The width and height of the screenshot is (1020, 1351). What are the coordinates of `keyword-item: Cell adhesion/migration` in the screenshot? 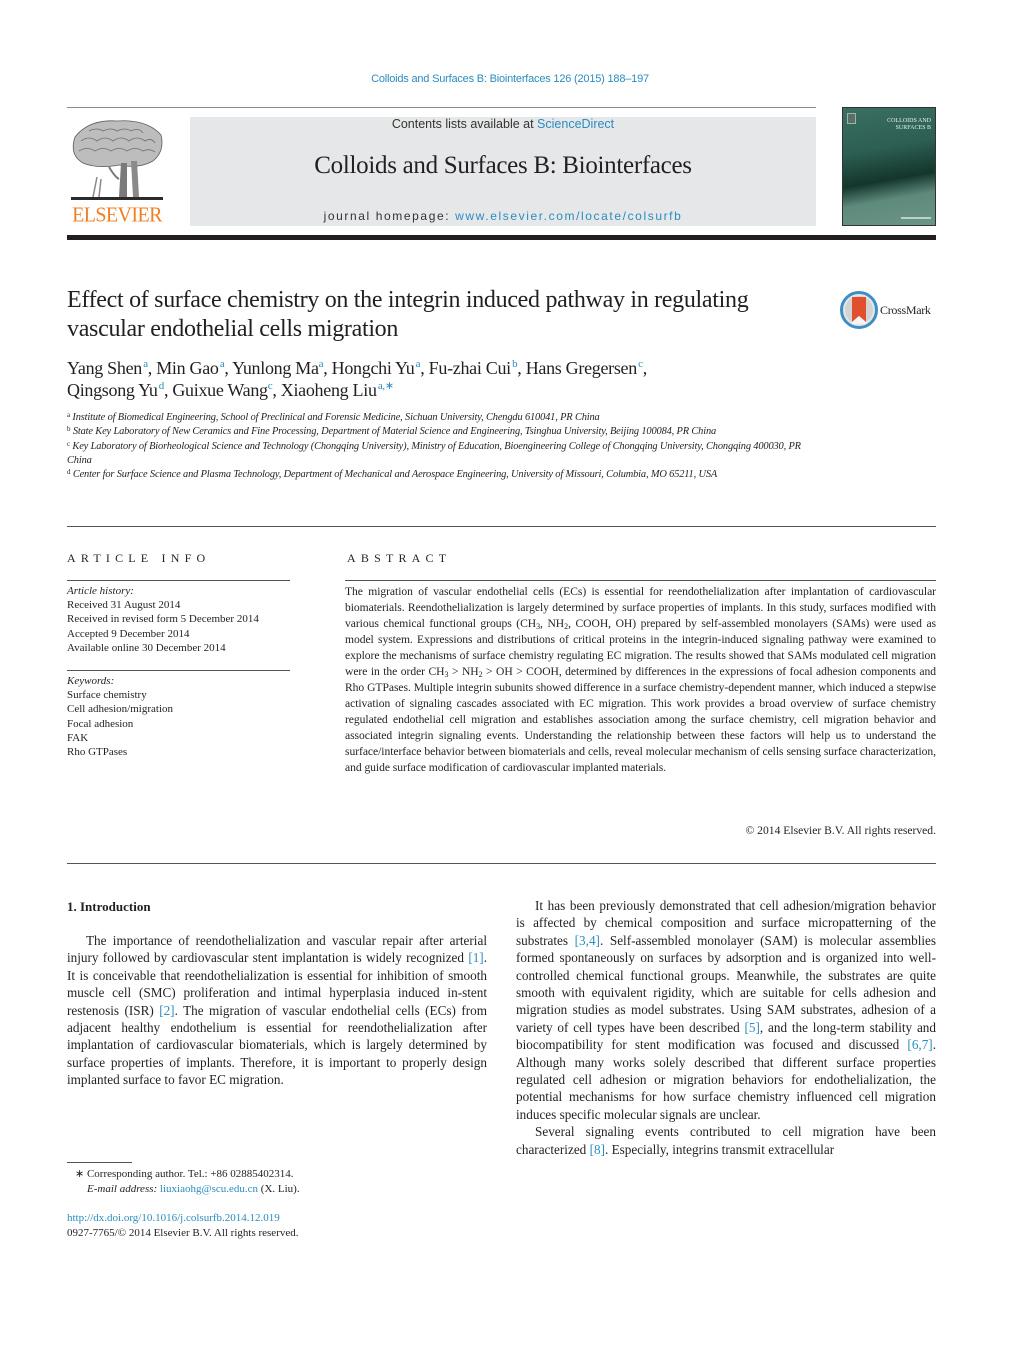 It's located at (120, 709).